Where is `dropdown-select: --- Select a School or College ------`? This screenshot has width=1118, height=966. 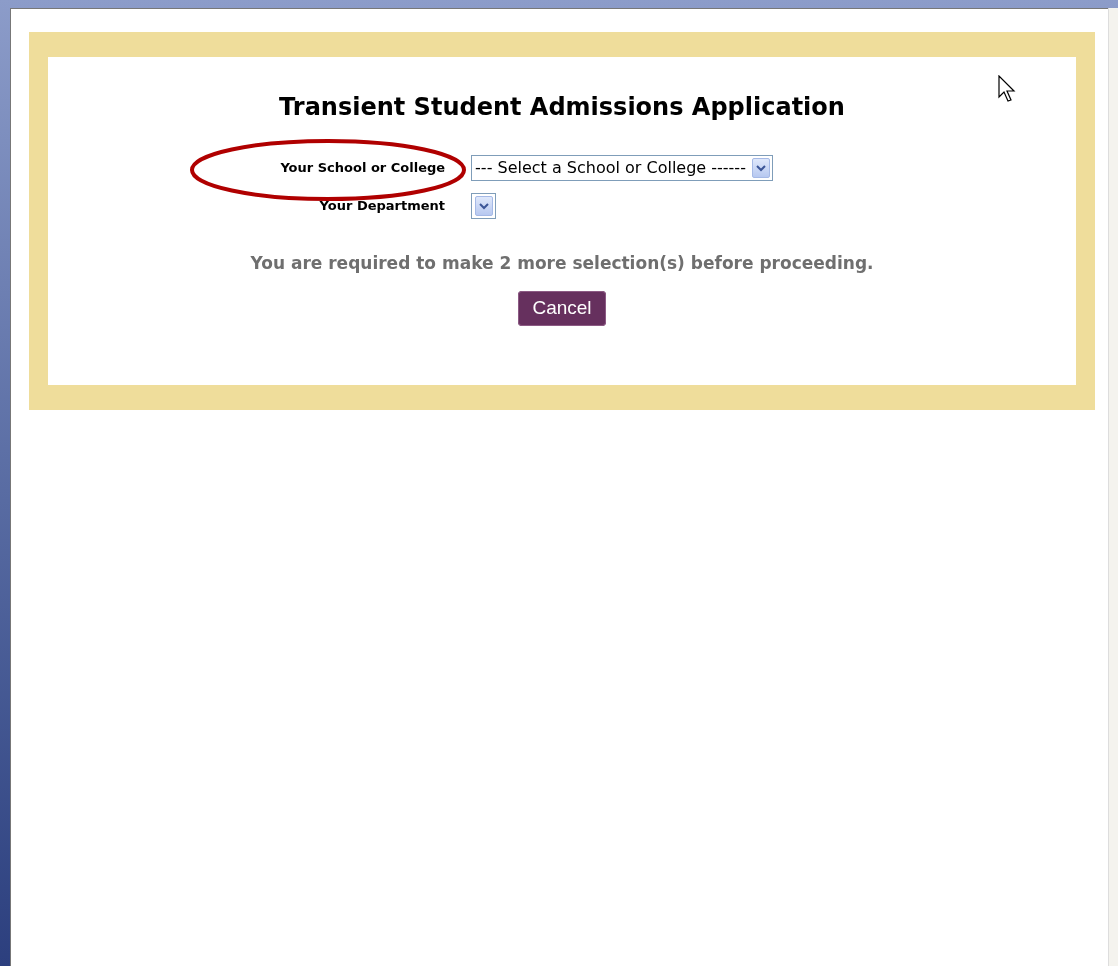 dropdown-select: --- Select a School or College ------ is located at coordinates (622, 168).